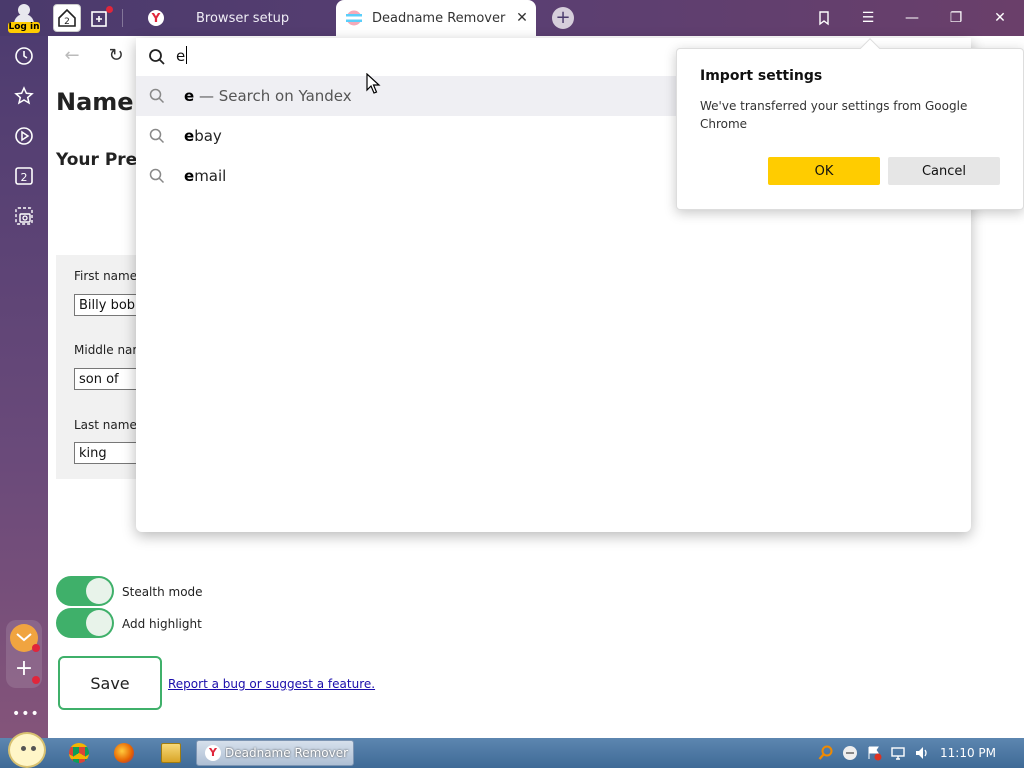 This screenshot has width=1024, height=768. Describe the element at coordinates (72, 56) in the screenshot. I see `back-icon: ←` at that location.